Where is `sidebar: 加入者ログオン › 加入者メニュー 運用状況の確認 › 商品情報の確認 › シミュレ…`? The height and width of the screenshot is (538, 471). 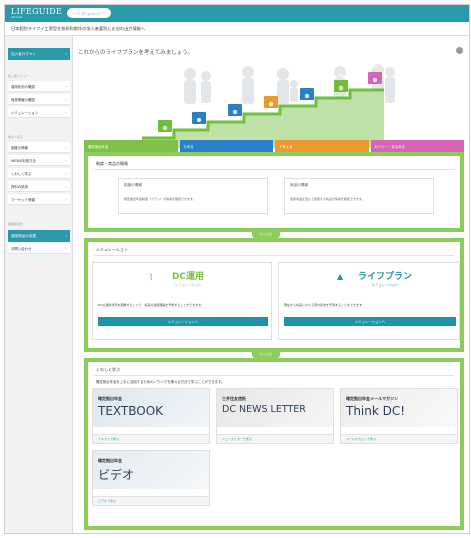 sidebar: 加入者ログオン › 加入者メニュー 運用状況の確認 › 商品情報の確認 › シミュレ… is located at coordinates (39, 284).